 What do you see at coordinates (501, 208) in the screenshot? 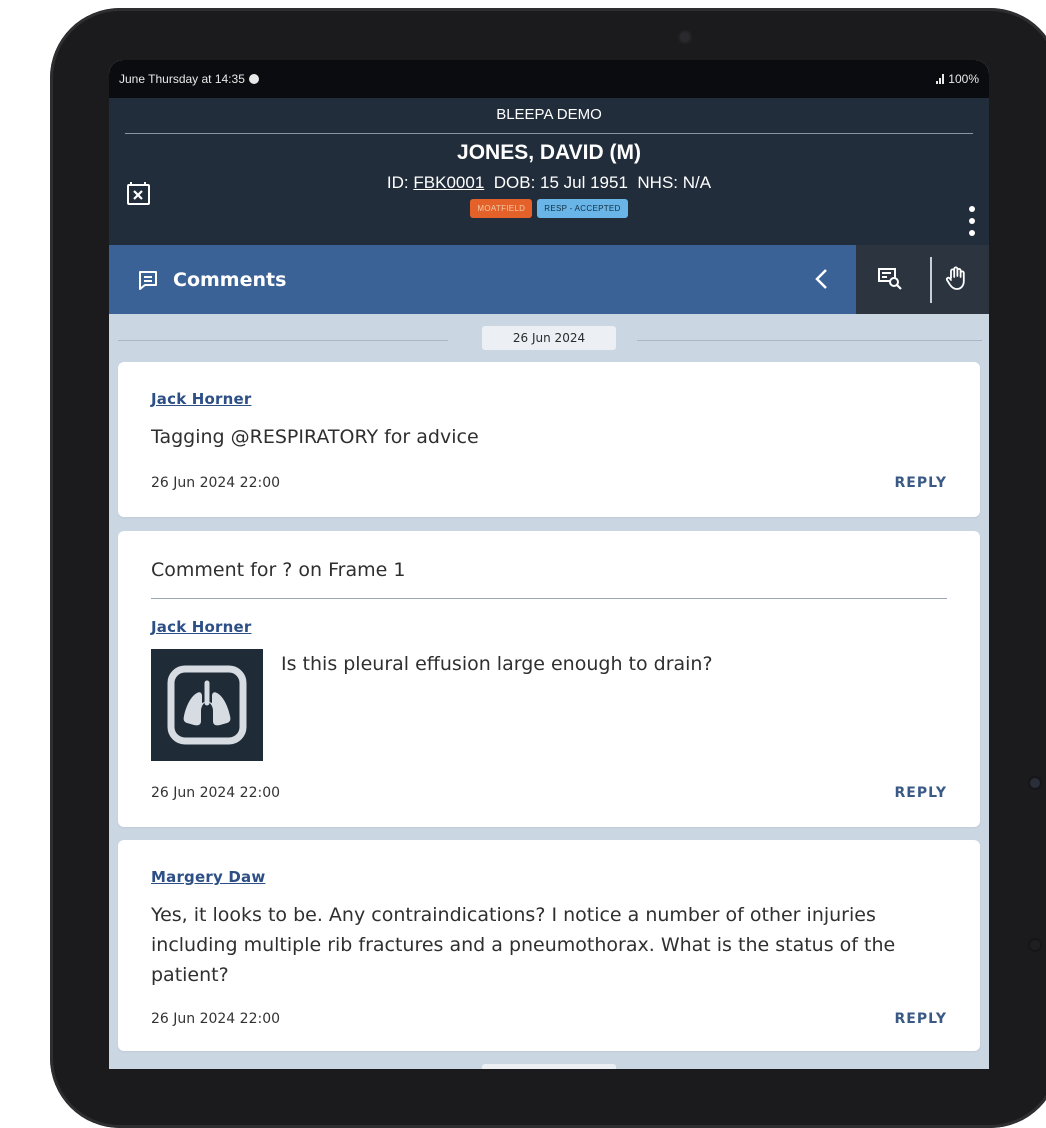
I see `location-badge: MOATFIELD` at bounding box center [501, 208].